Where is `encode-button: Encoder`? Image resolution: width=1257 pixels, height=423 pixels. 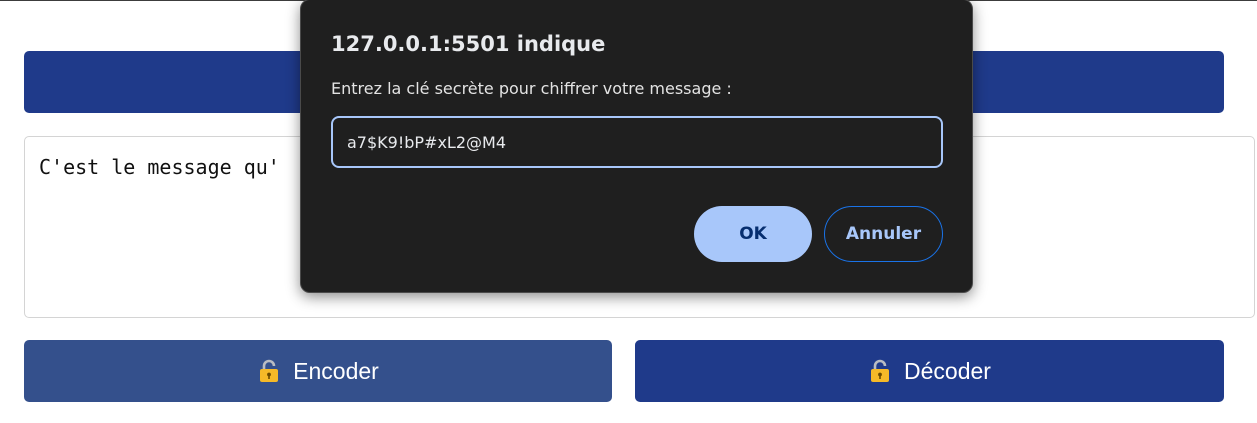 encode-button: Encoder is located at coordinates (318, 371).